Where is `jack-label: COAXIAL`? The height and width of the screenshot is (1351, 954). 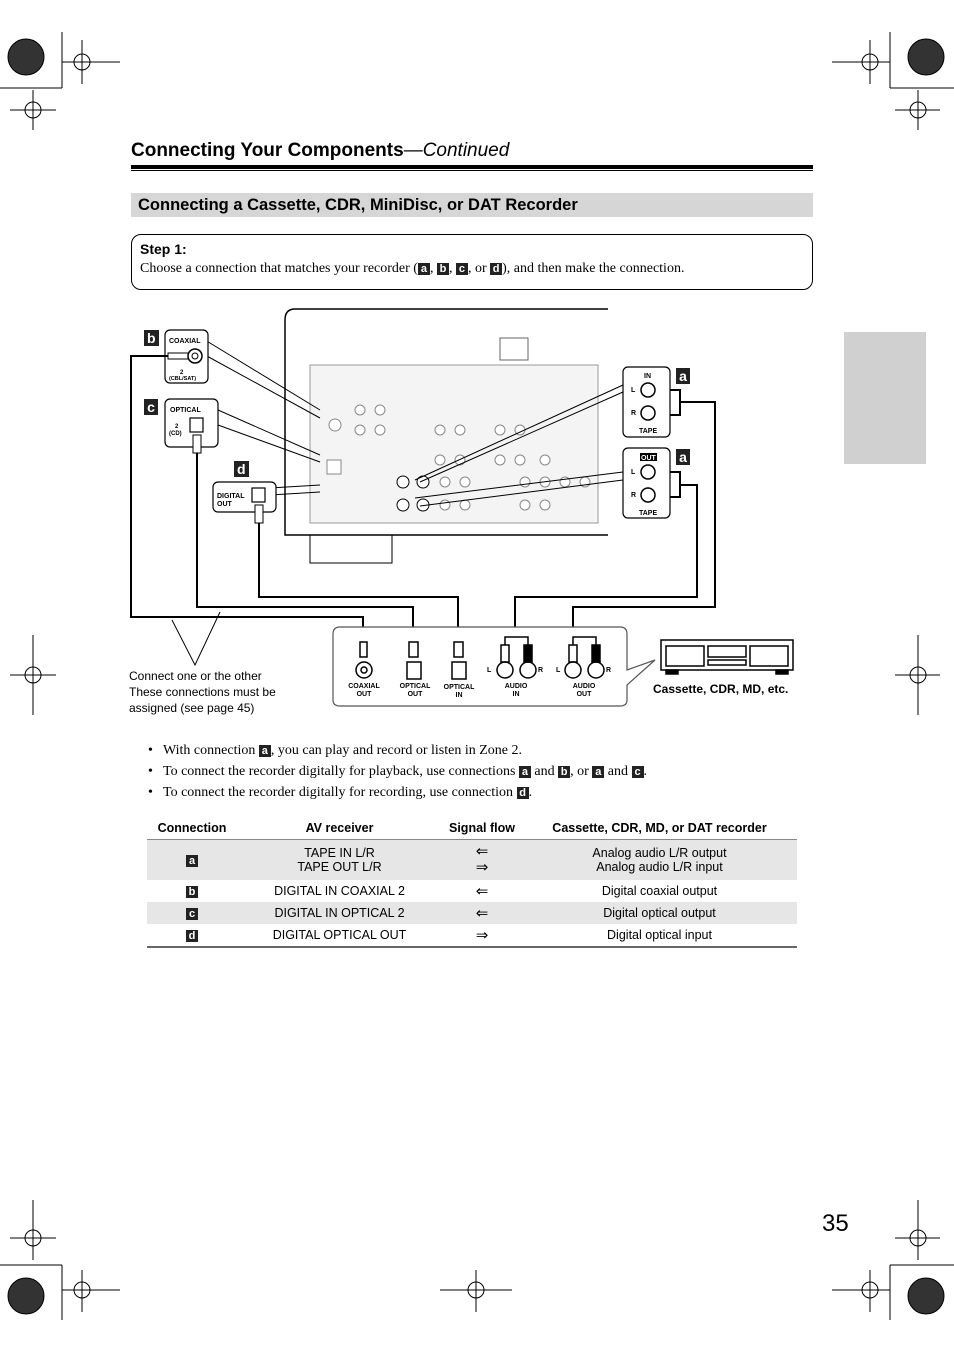
jack-label: COAXIAL is located at coordinates (364, 686).